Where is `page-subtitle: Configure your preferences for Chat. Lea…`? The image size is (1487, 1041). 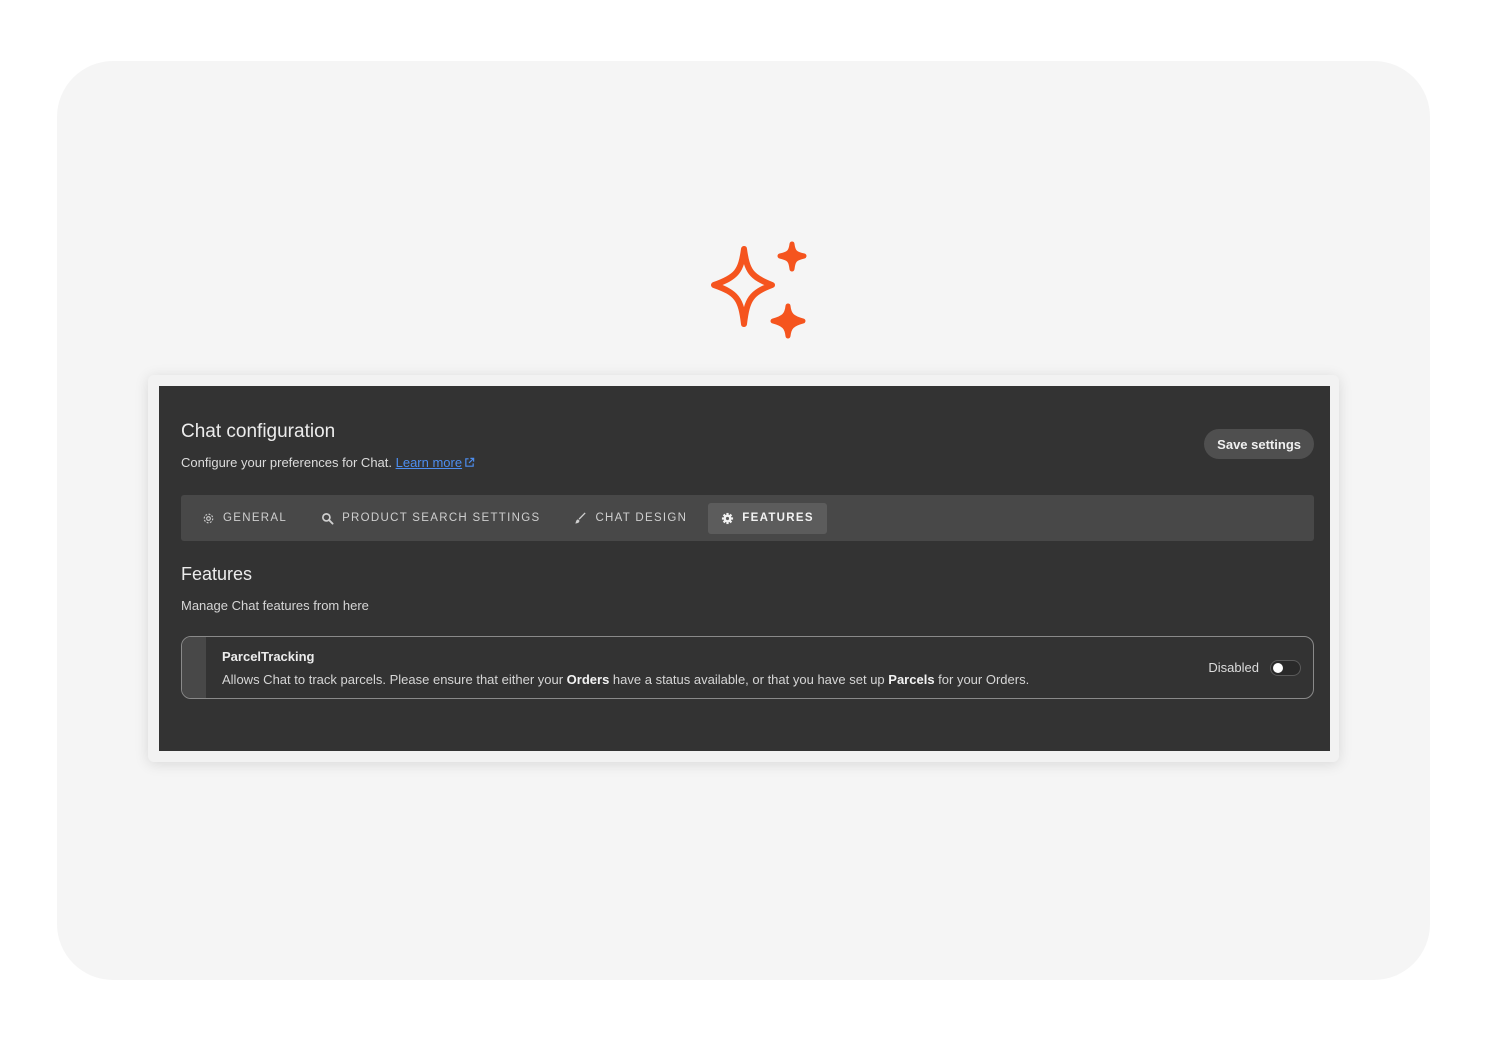 page-subtitle: Configure your preferences for Chat. Lea… is located at coordinates (328, 462).